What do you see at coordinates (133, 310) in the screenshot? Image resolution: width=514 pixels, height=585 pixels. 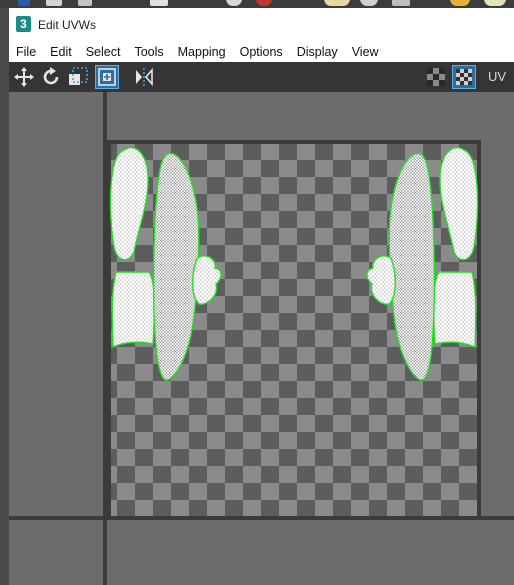 I see `uv-shell-sole-bottom-left` at bounding box center [133, 310].